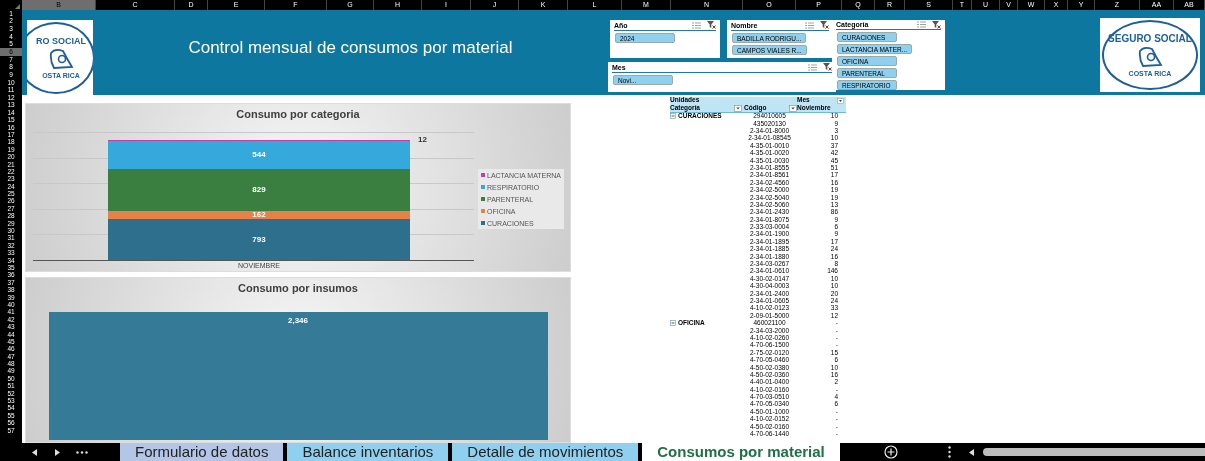 This screenshot has height=461, width=1205. What do you see at coordinates (298, 114) in the screenshot?
I see `chart-title: Consumo por categoria` at bounding box center [298, 114].